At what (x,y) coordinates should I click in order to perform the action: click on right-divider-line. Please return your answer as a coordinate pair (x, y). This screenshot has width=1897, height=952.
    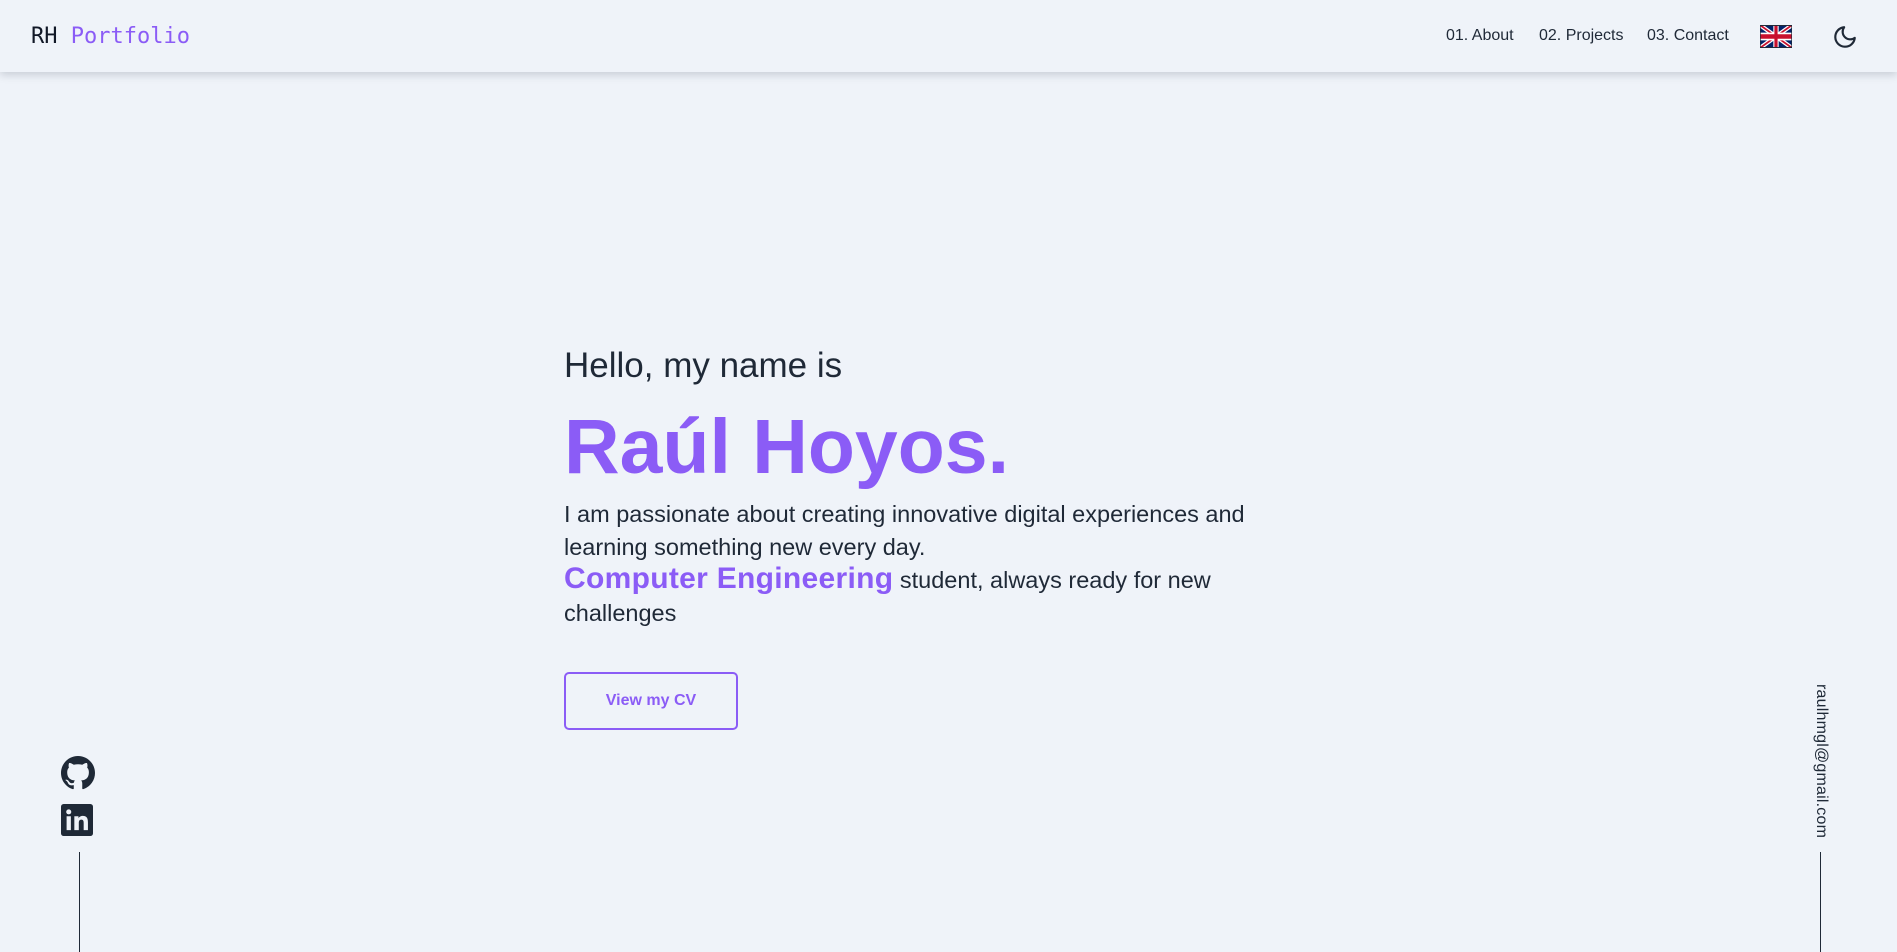
    Looking at the image, I should click on (1820, 902).